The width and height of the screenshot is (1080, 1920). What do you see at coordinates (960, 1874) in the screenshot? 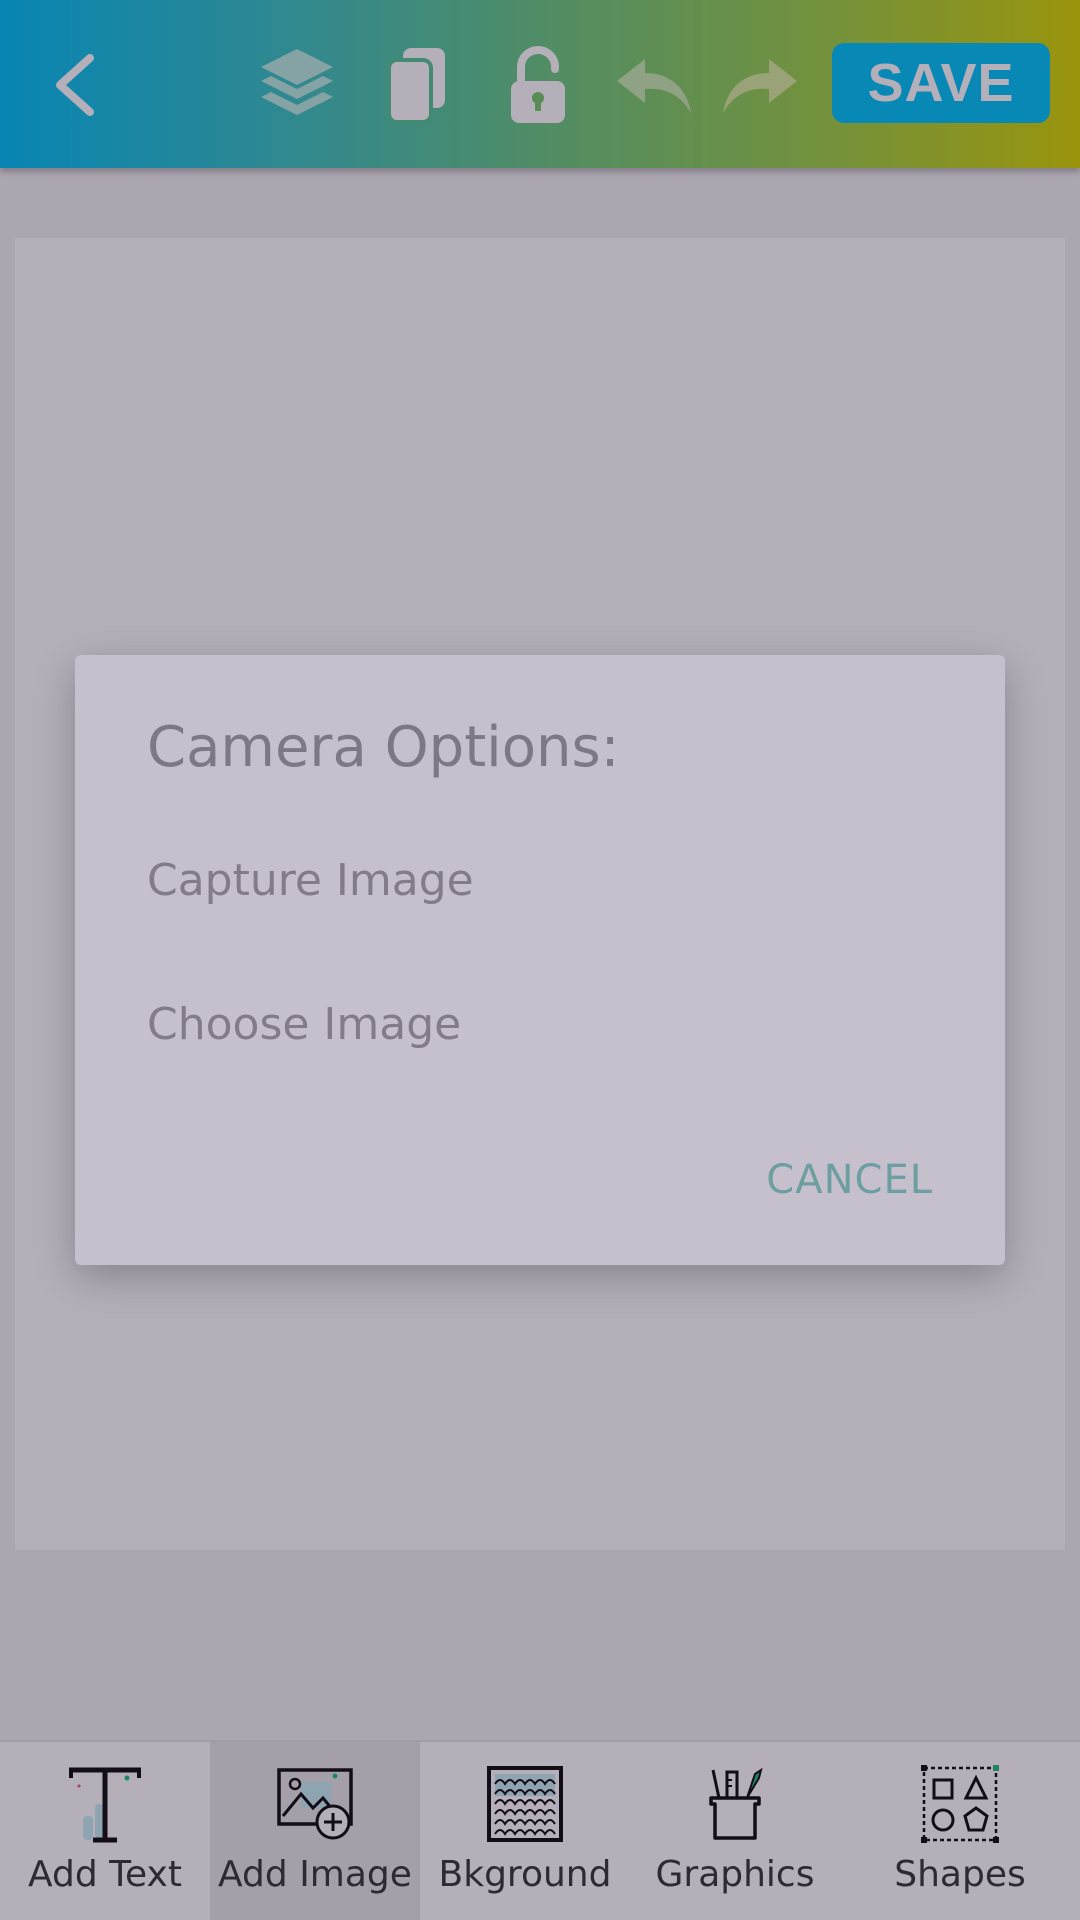
I see `shapes-label: Shapes` at bounding box center [960, 1874].